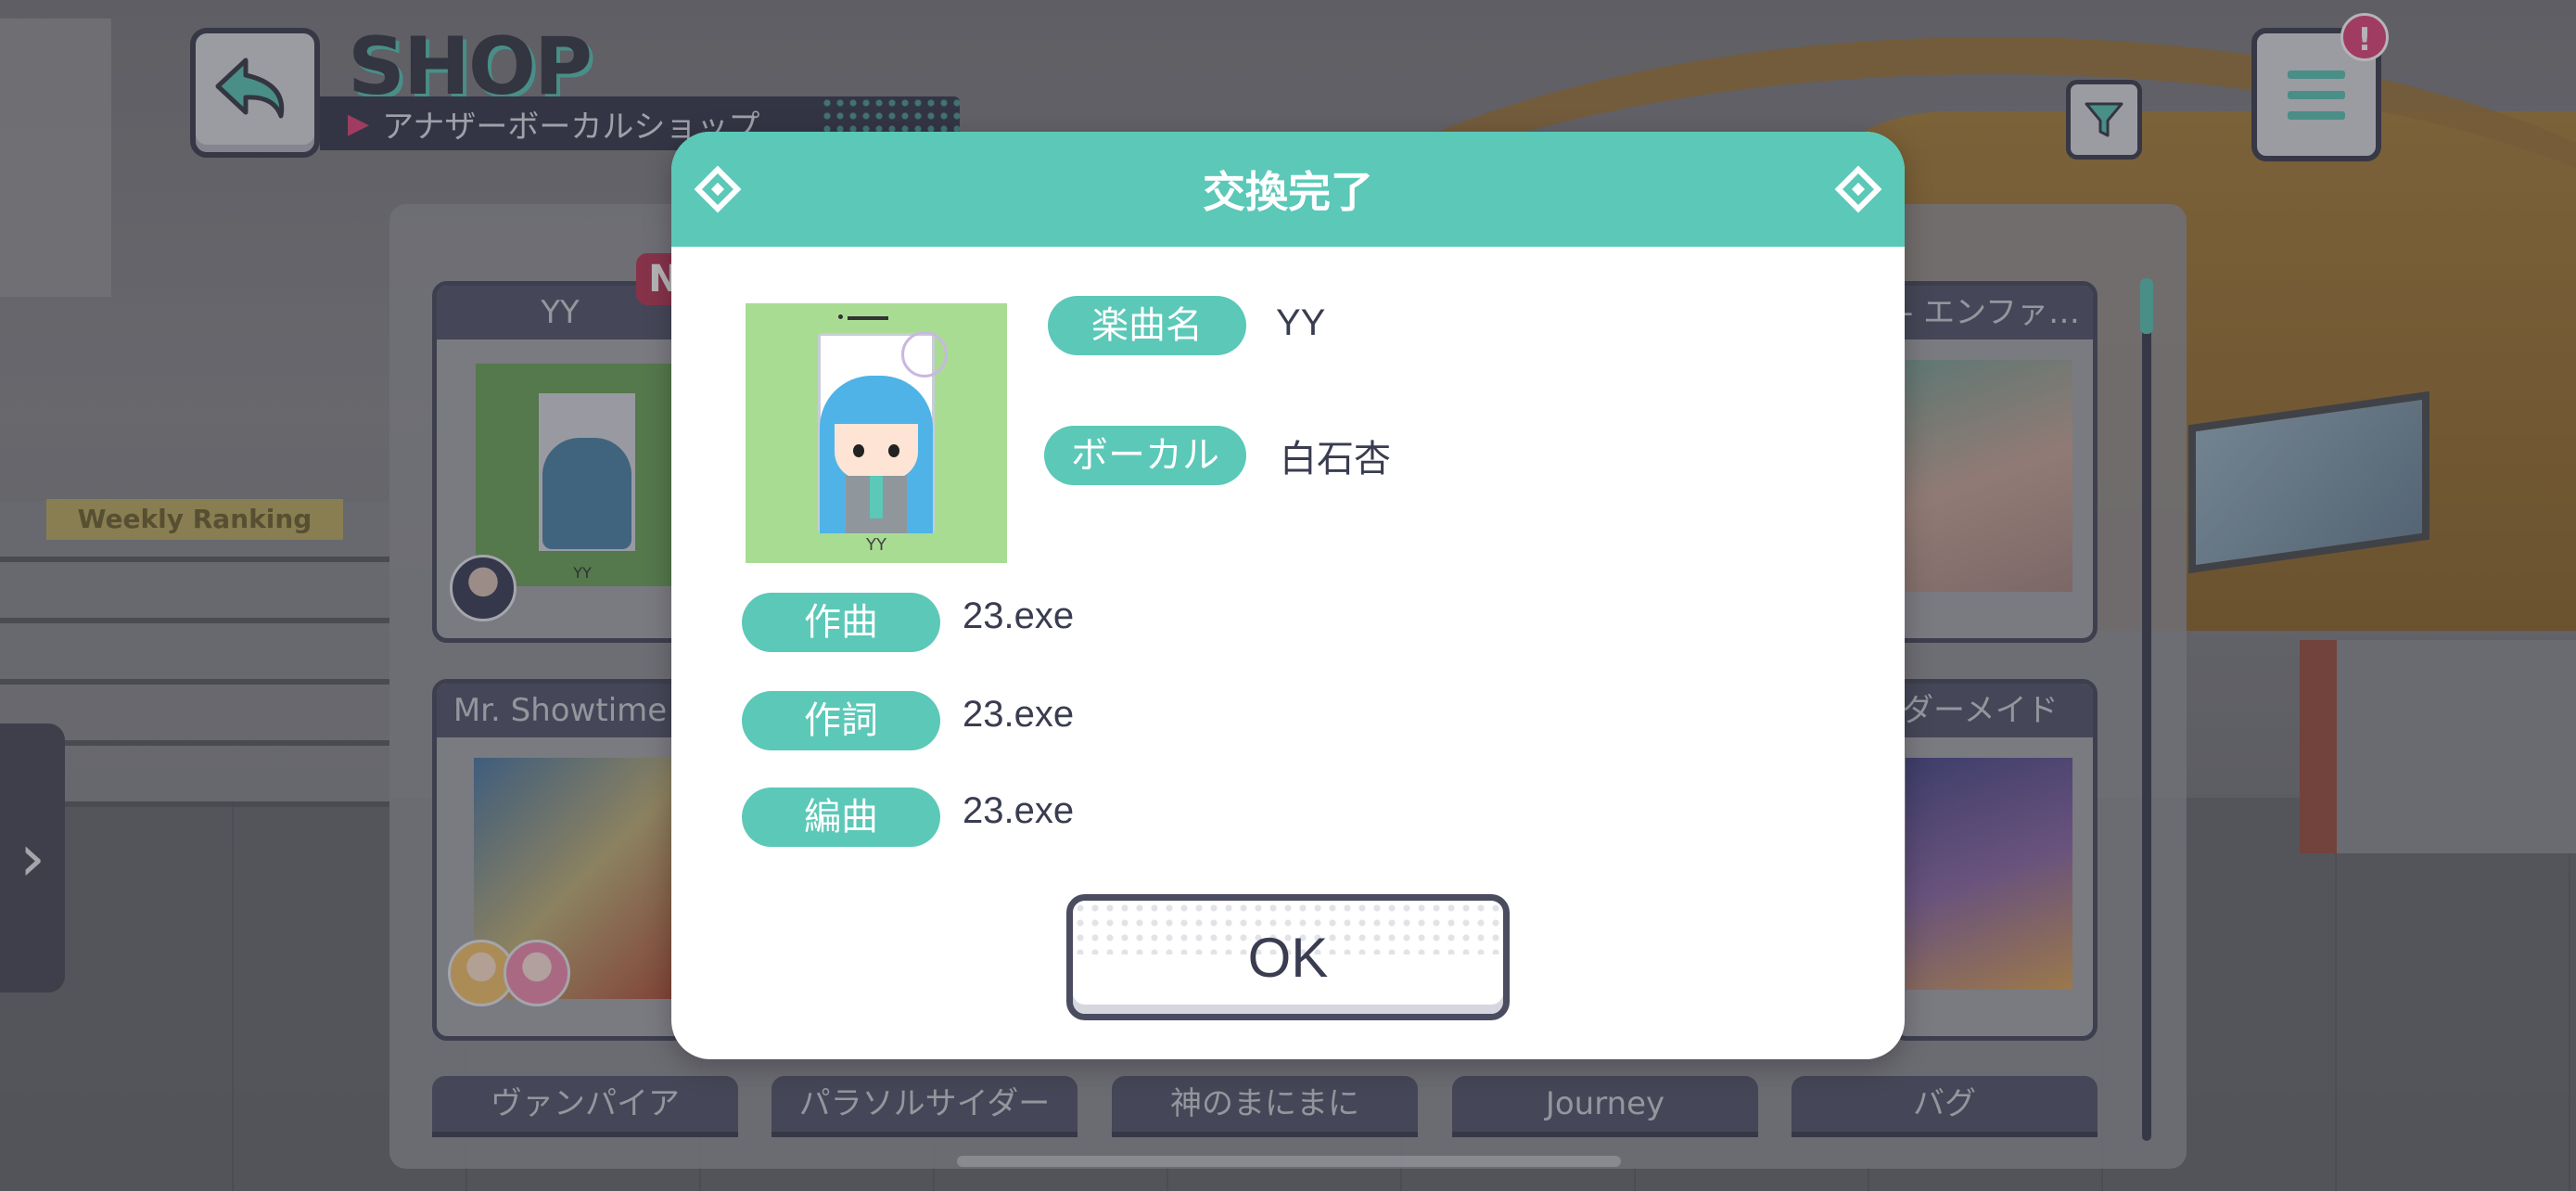 This screenshot has width=2576, height=1191. I want to click on song-name-label: 楽曲名, so click(1147, 325).